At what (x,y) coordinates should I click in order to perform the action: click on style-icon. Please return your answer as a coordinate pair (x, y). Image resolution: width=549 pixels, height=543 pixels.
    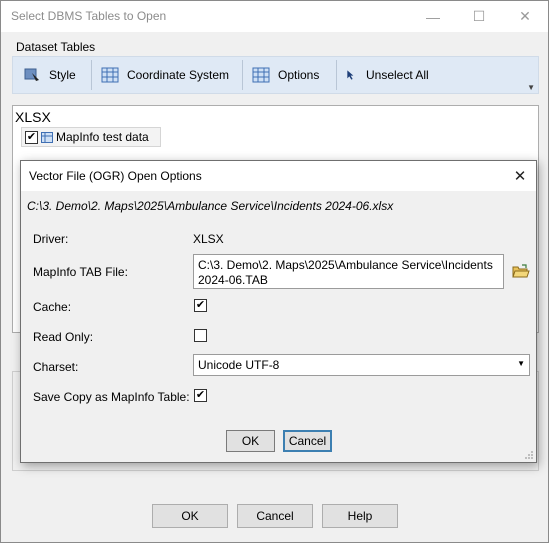
    Looking at the image, I should click on (31, 74).